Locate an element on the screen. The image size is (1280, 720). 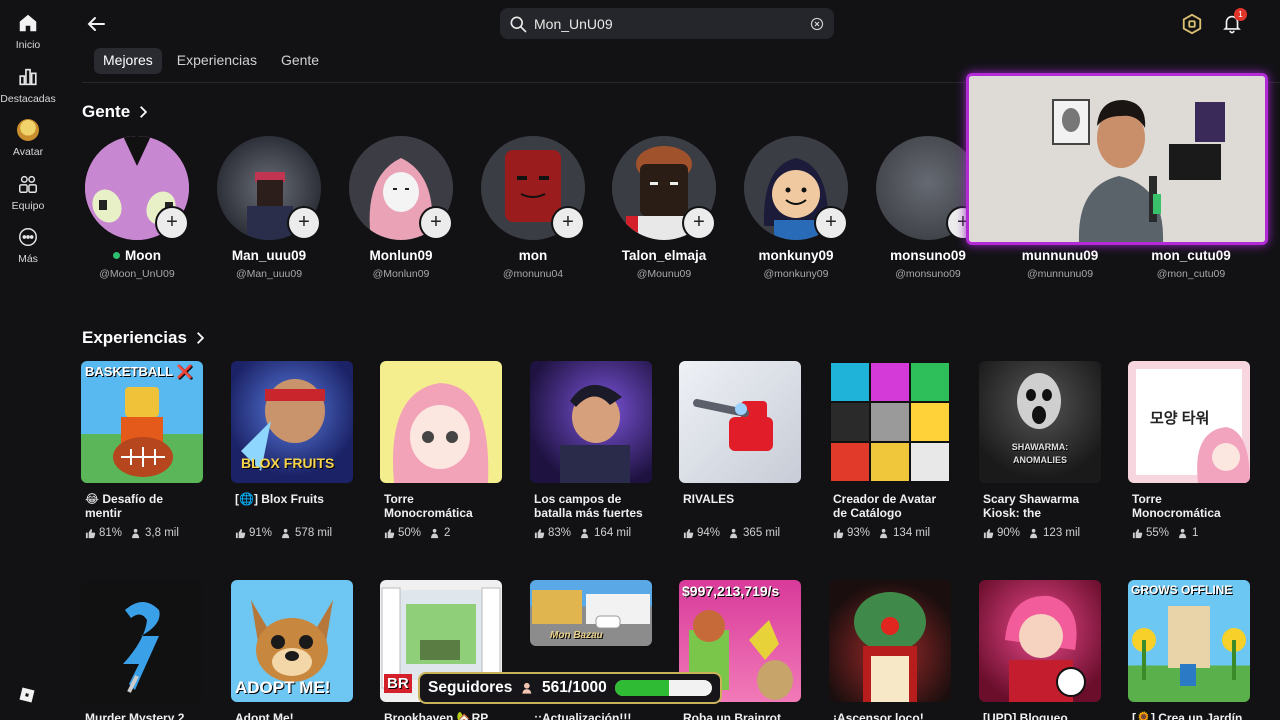
person-handle: @monkuny09 is located at coordinates (796, 274).